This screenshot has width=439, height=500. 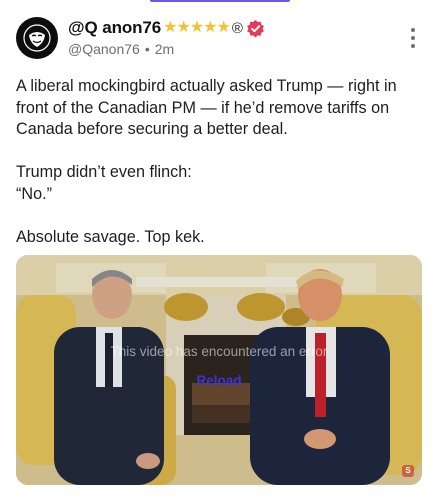 I want to click on post-header: @Q anon76 ★★★★★ ® @Qanon76 • 2m, so click(x=219, y=39).